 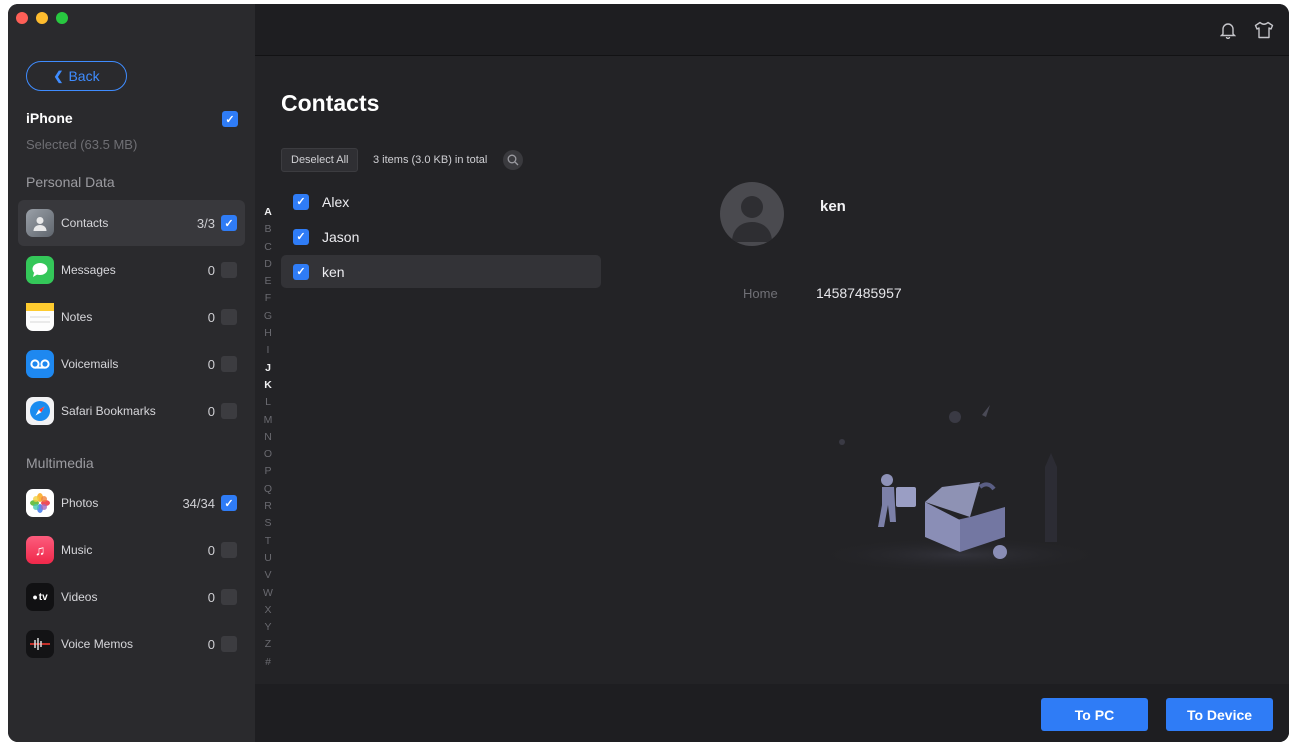 I want to click on alphabet-letter: V, so click(x=268, y=575).